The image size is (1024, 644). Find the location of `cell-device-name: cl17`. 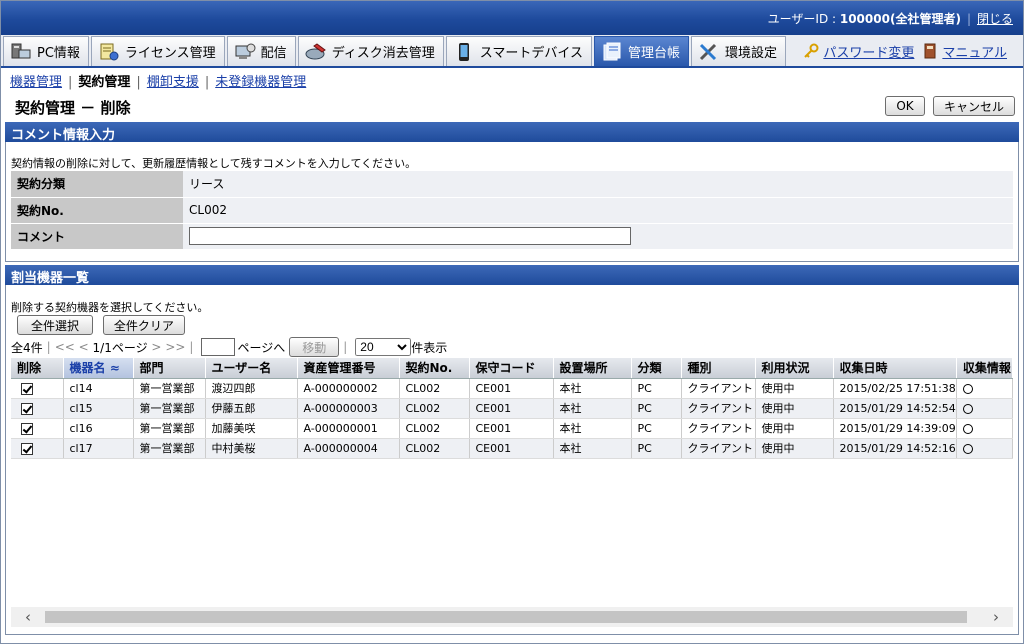

cell-device-name: cl17 is located at coordinates (98, 448).